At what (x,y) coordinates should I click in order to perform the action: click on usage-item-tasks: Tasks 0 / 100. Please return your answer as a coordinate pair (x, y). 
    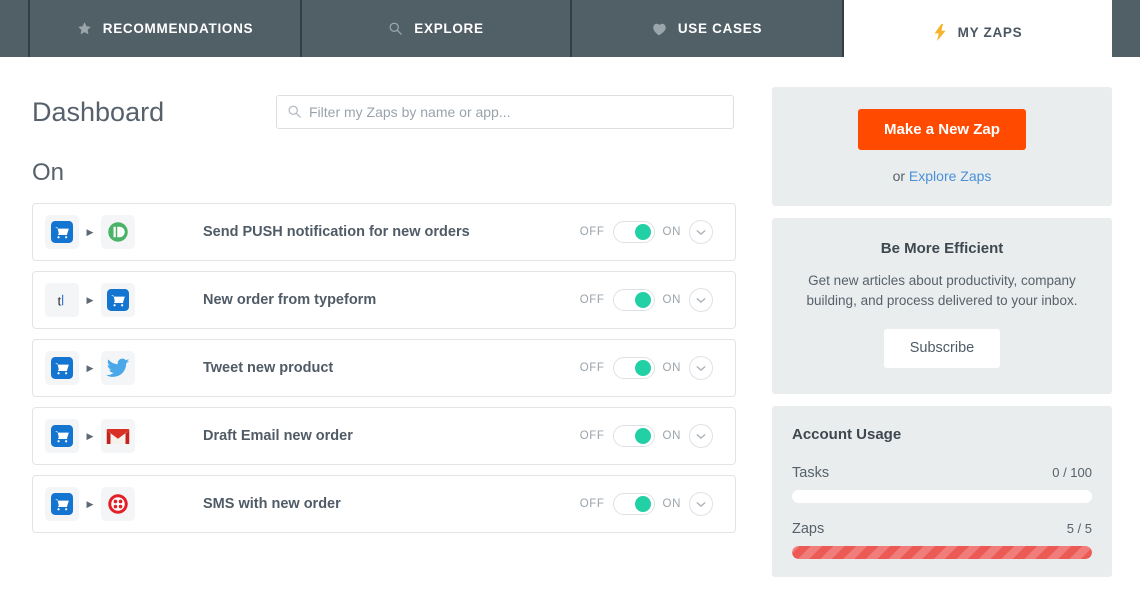
    Looking at the image, I should click on (942, 484).